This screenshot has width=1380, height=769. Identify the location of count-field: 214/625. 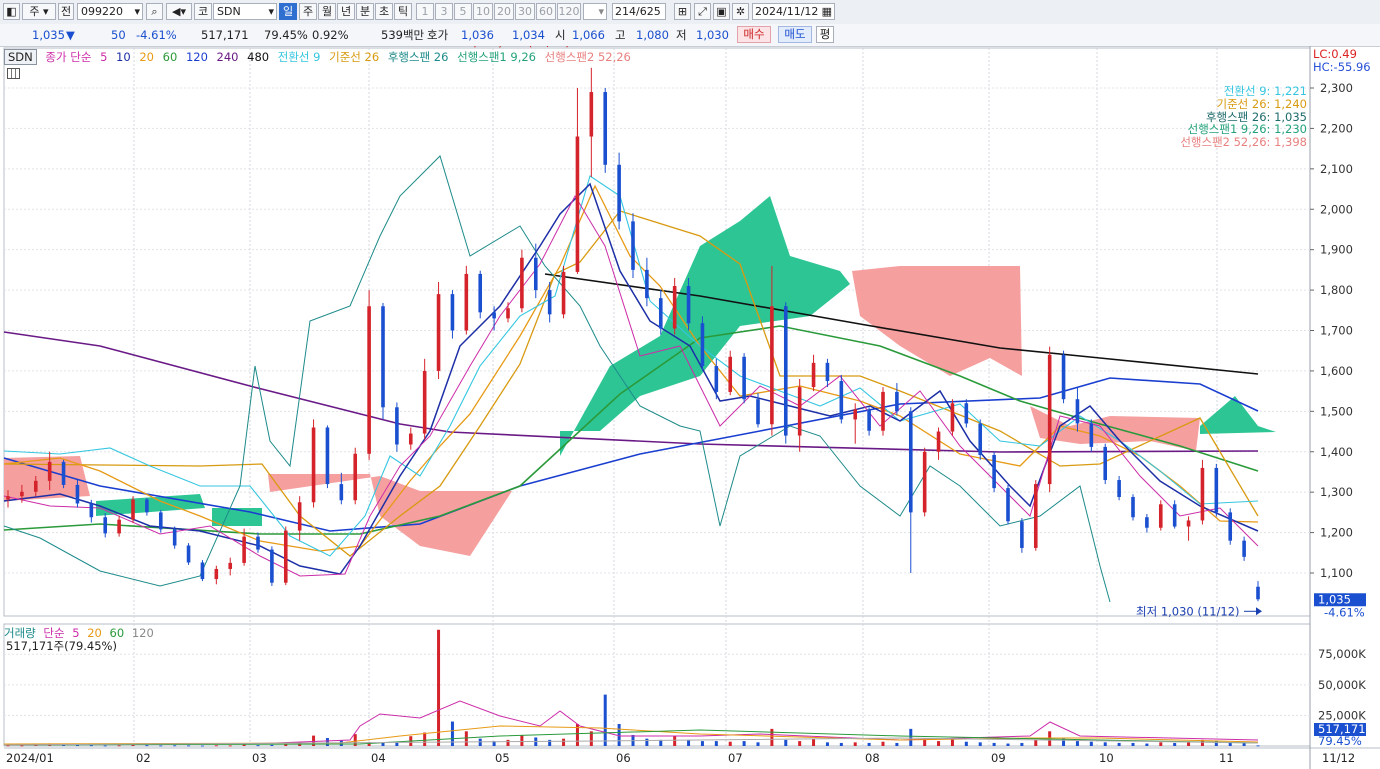
(639, 11).